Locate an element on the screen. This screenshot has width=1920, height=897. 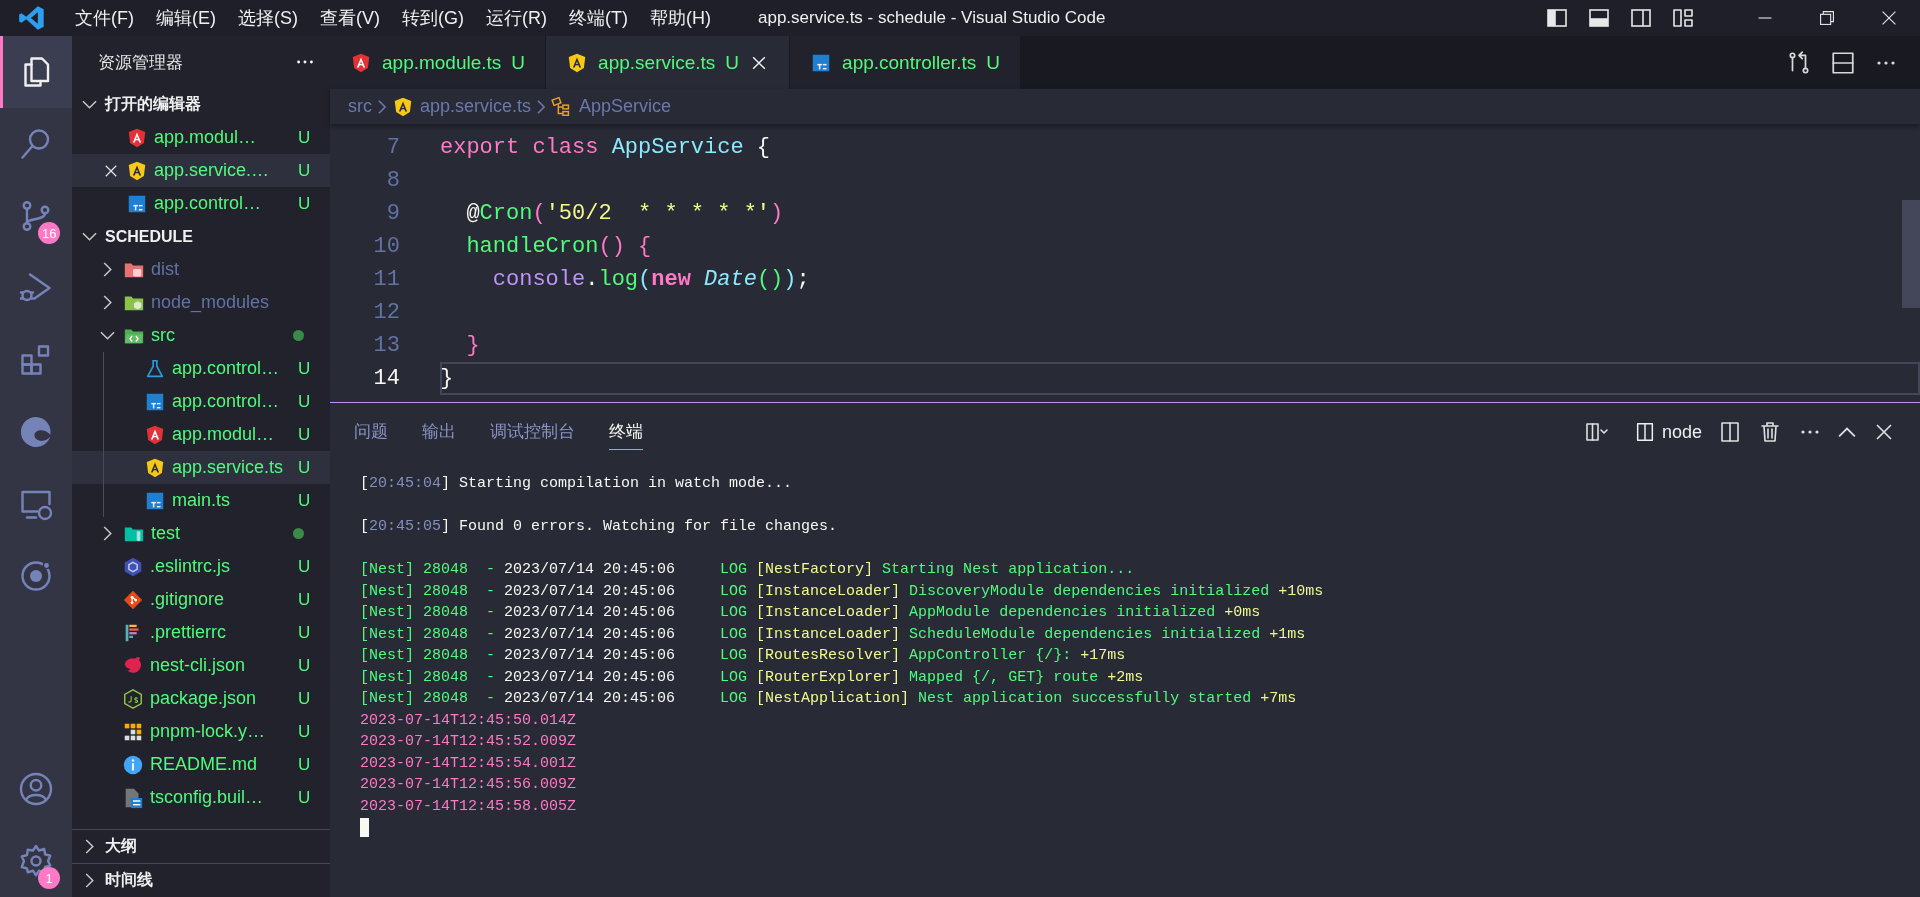
open-editor-row: app.control… U is located at coordinates (201, 203).